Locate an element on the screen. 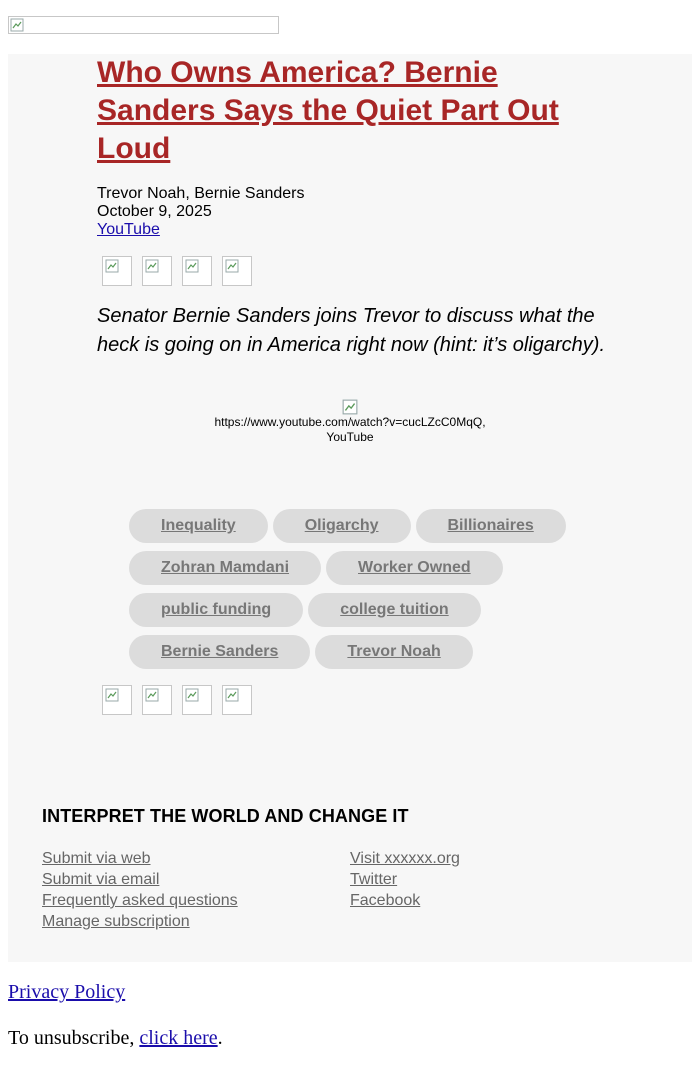 Image resolution: width=700 pixels, height=1070 pixels. faq-link: Frequently asked questions is located at coordinates (140, 900).